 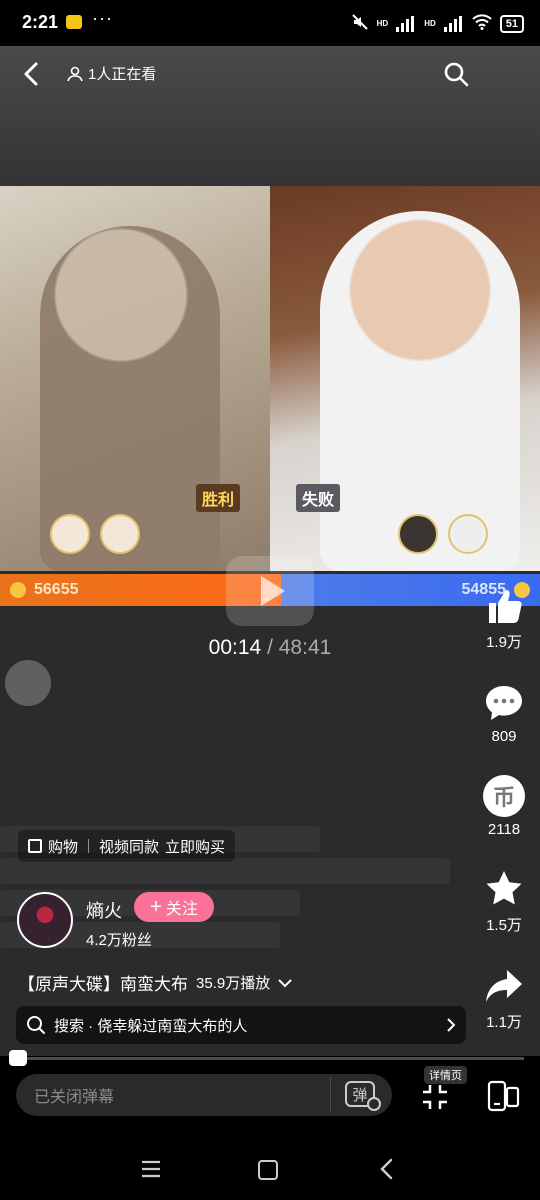 What do you see at coordinates (299, 647) in the screenshot?
I see `total-time: / 48:41` at bounding box center [299, 647].